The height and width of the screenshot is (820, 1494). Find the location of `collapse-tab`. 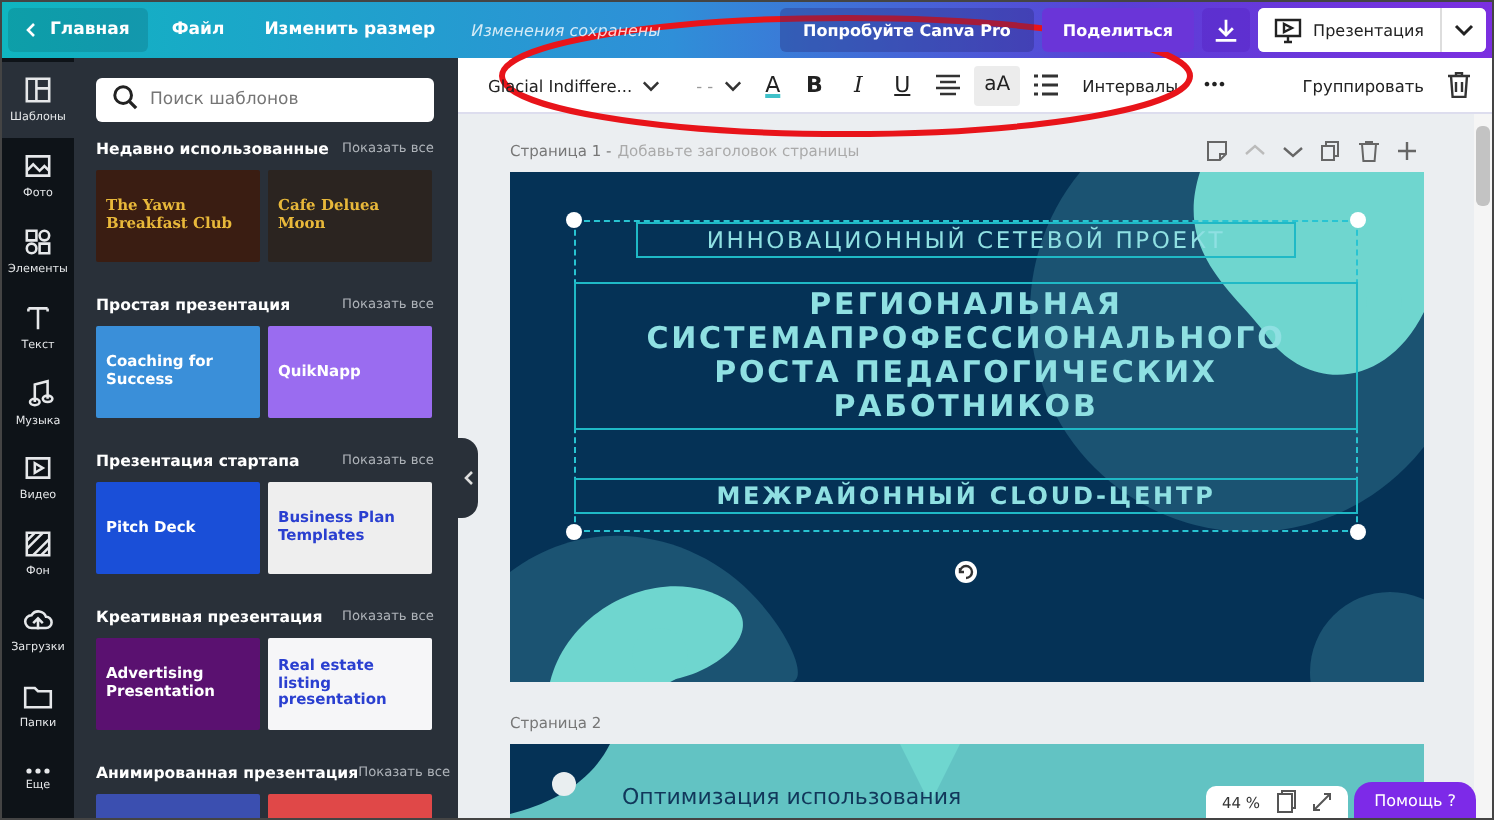

collapse-tab is located at coordinates (468, 478).